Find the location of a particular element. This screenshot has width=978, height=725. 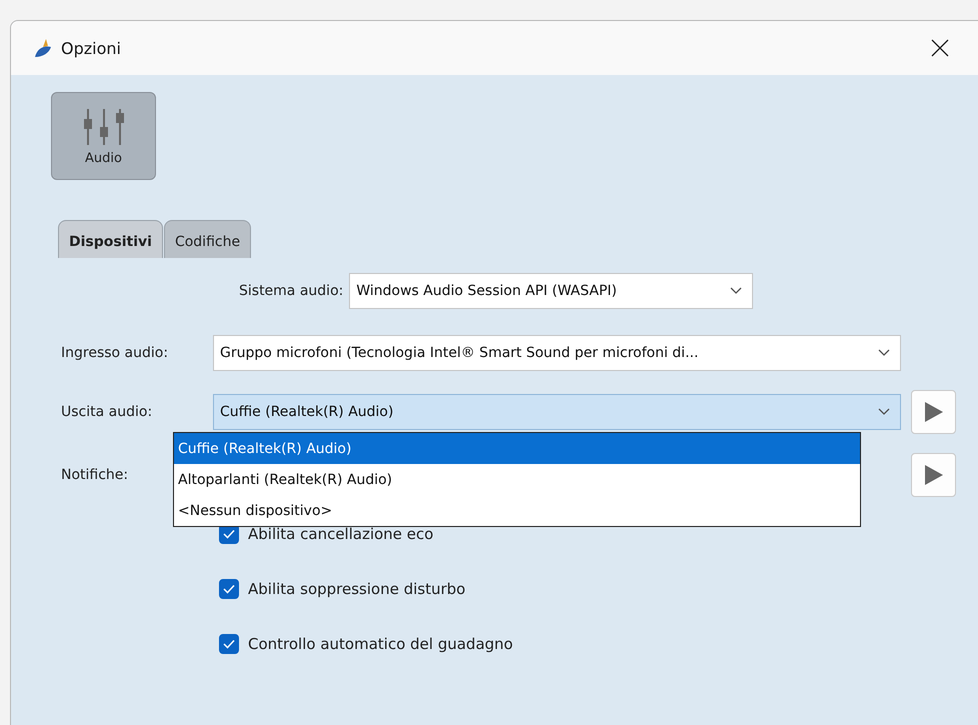

tab: Dispositivi is located at coordinates (110, 239).